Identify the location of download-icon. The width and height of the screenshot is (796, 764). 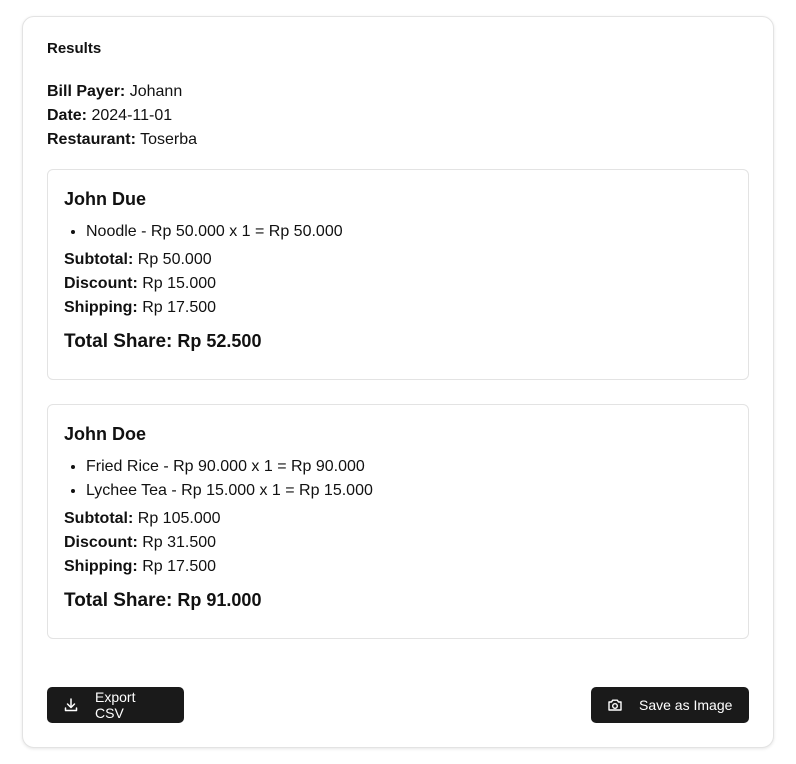
(71, 705).